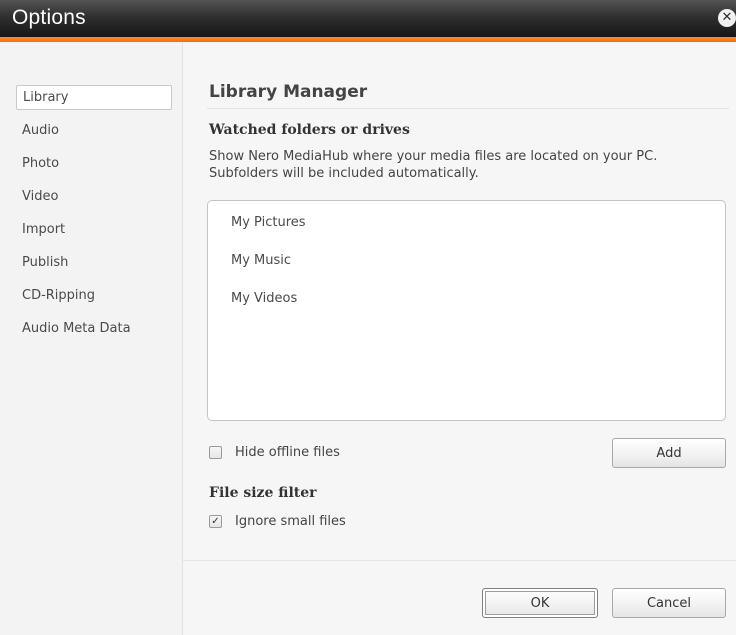  I want to click on hide-offline-files-label: Hide offline files, so click(287, 452).